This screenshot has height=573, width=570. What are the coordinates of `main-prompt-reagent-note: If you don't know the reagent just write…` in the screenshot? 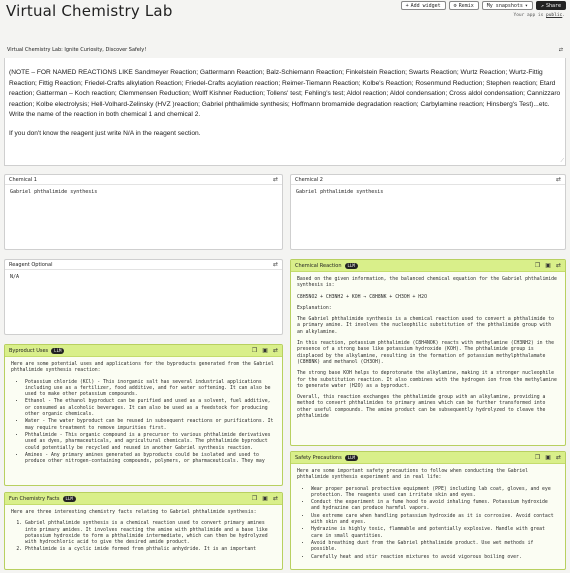 It's located at (105, 133).